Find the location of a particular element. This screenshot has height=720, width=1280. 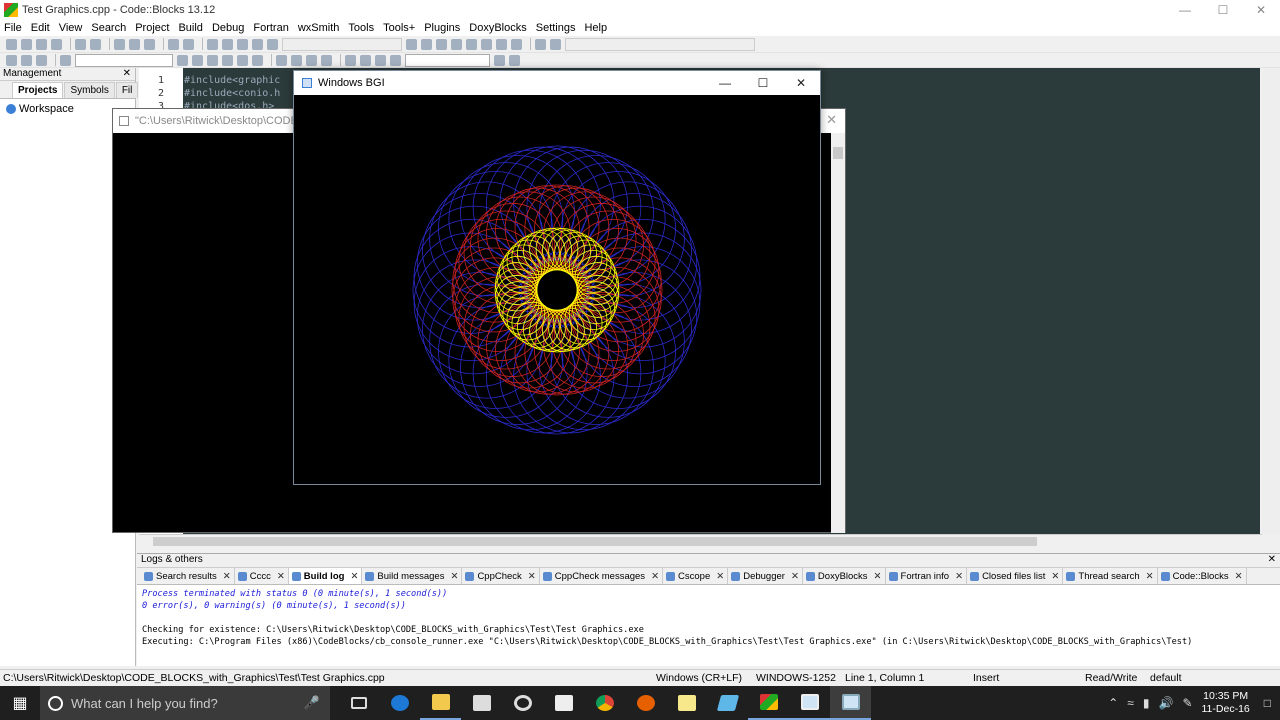

replace-icon is located at coordinates (188, 44).